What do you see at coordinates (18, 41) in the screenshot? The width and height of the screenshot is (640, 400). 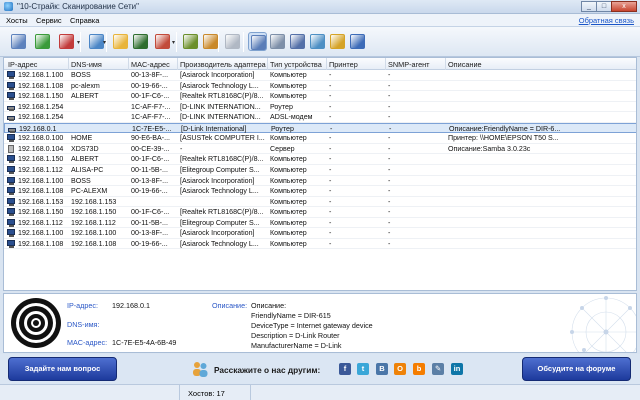 I see `scan-network-button` at bounding box center [18, 41].